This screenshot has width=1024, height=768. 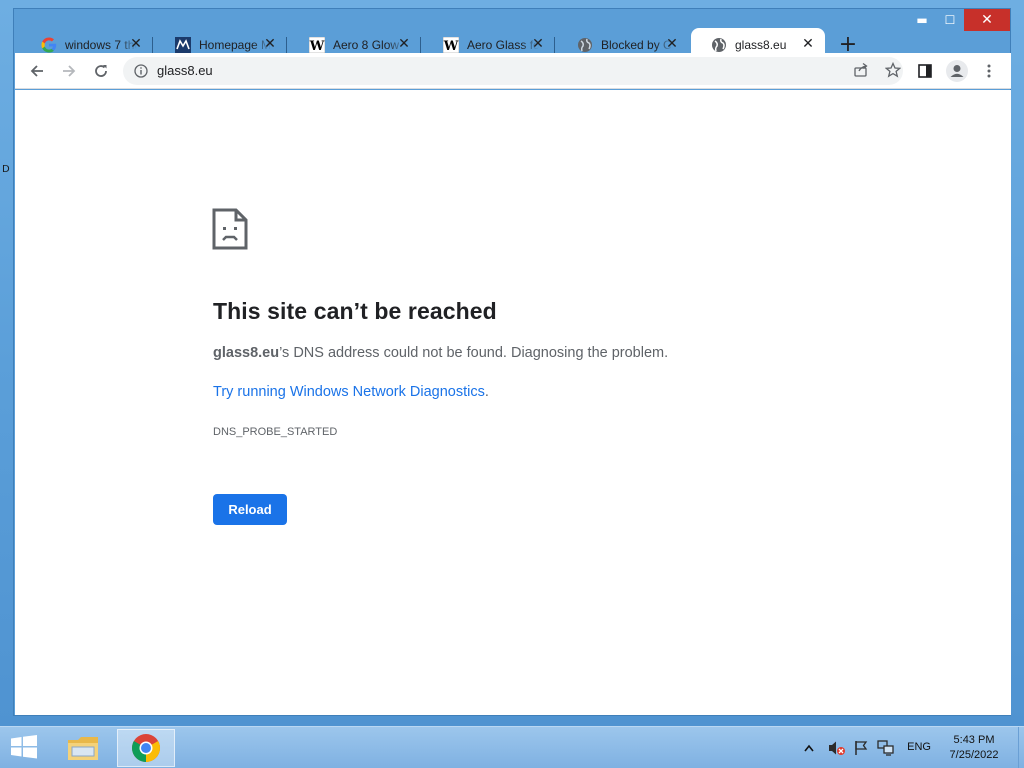 What do you see at coordinates (919, 747) in the screenshot?
I see `language-indicator: ENG` at bounding box center [919, 747].